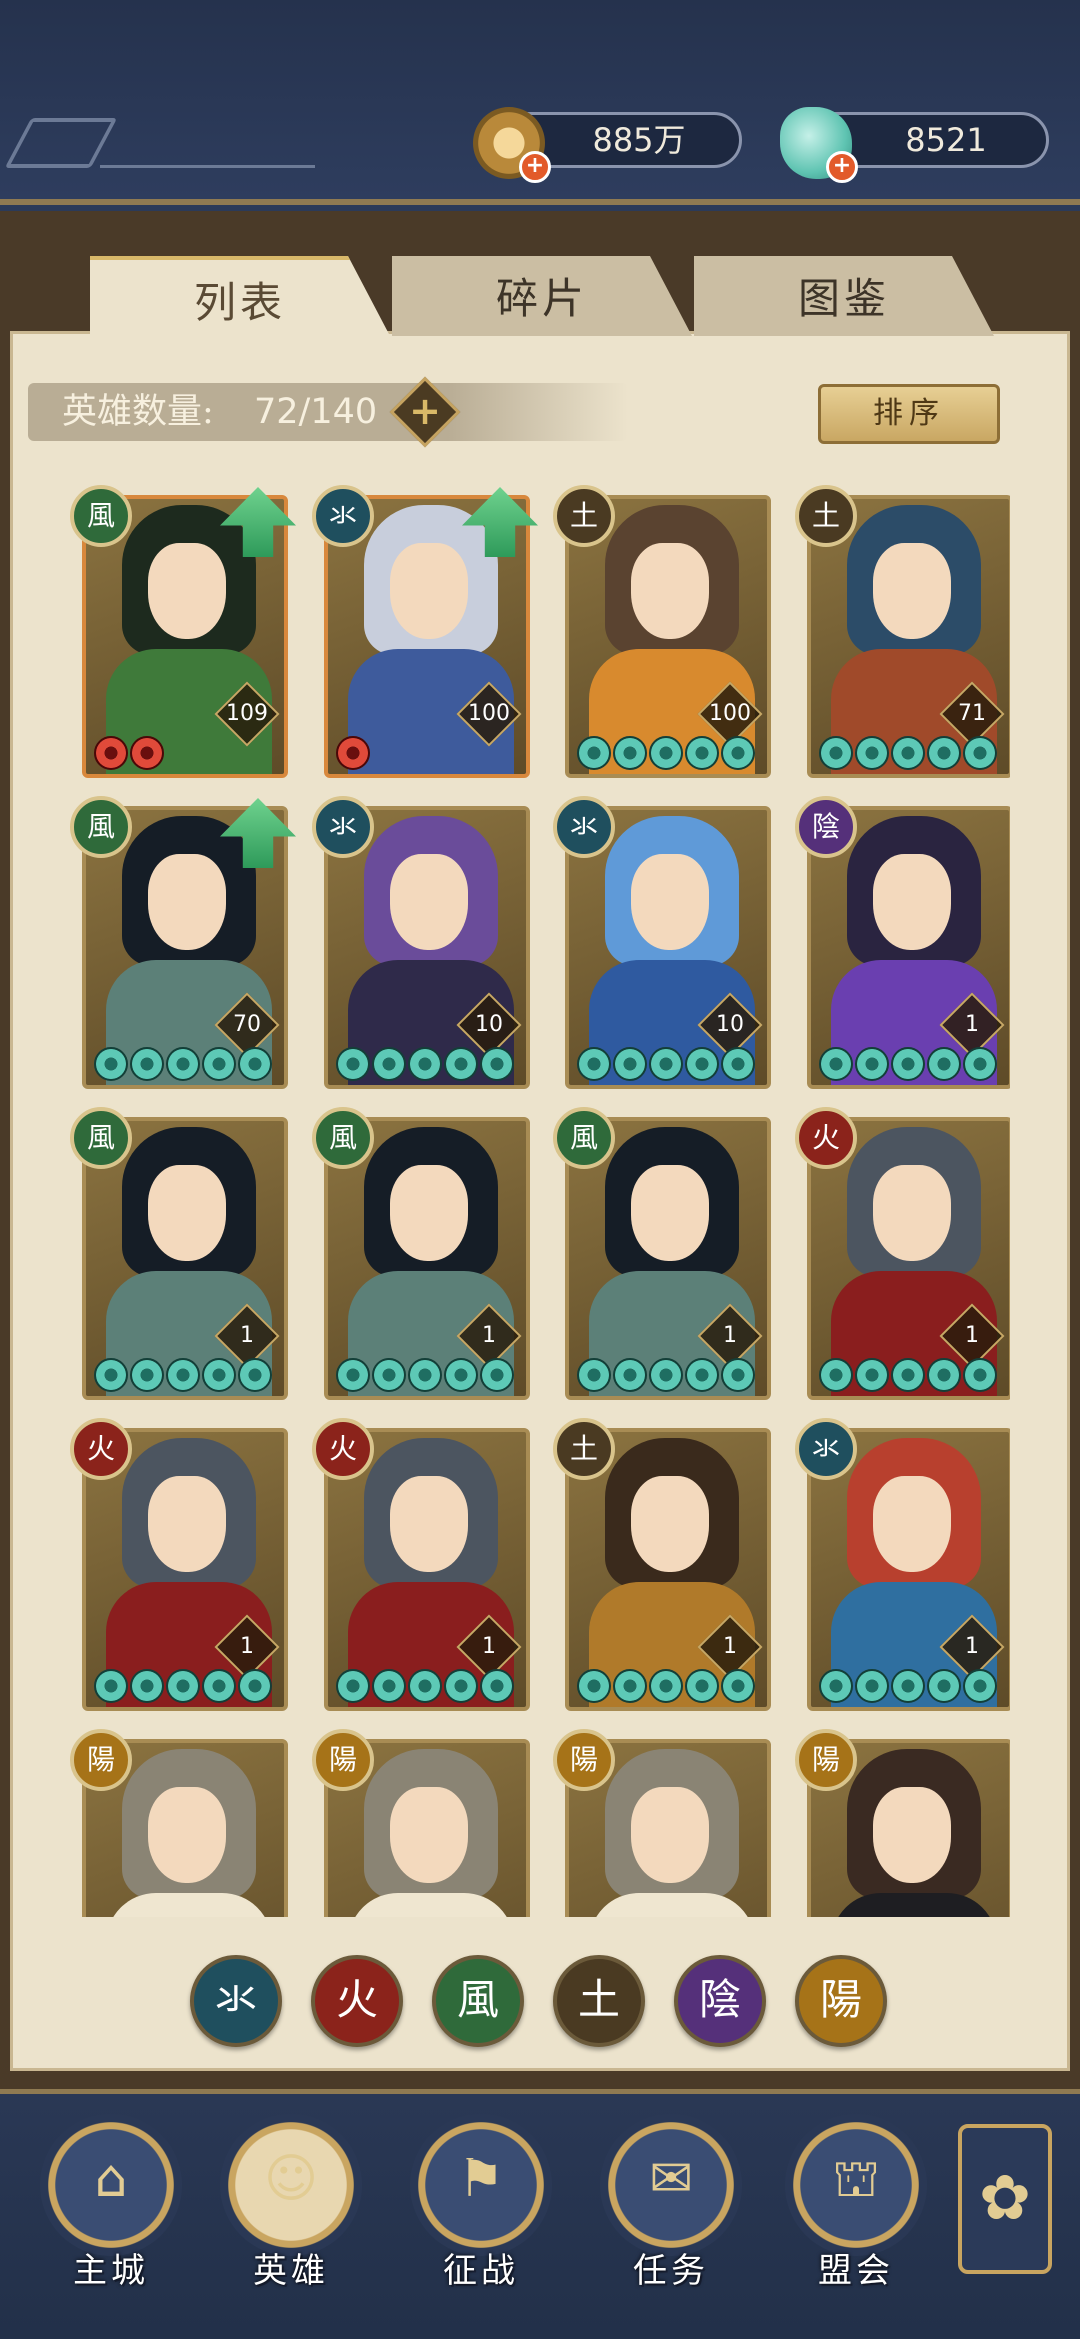 The width and height of the screenshot is (1080, 2339). I want to click on sort-button: 排序, so click(909, 414).